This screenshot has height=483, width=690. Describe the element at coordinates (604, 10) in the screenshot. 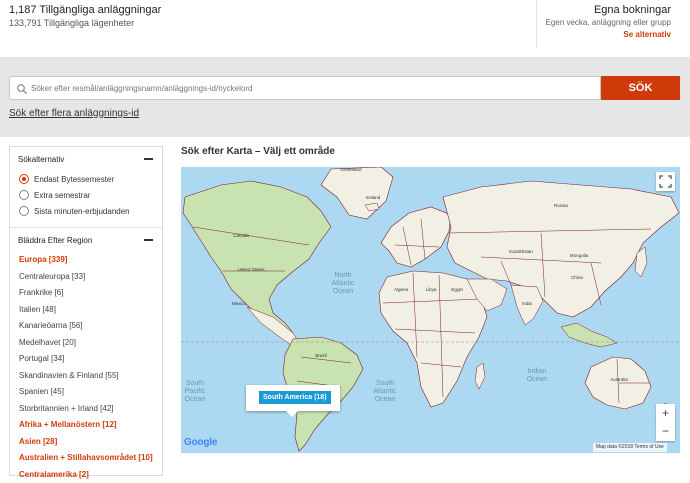

I see `own-bookings-title: Egna bokningar` at that location.